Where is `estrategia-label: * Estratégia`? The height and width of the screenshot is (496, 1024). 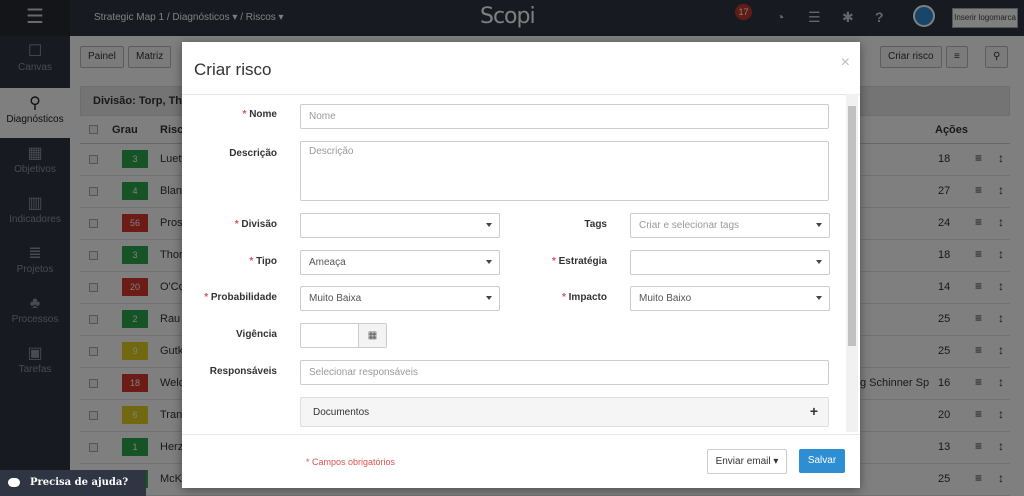 estrategia-label: * Estratégia is located at coordinates (579, 261).